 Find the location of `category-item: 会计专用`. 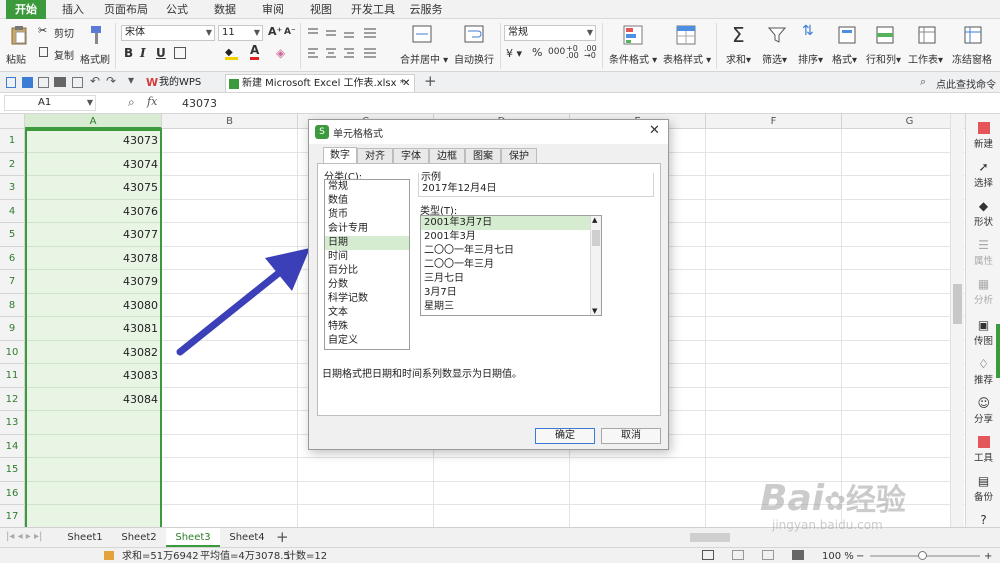

category-item: 会计专用 is located at coordinates (367, 229).